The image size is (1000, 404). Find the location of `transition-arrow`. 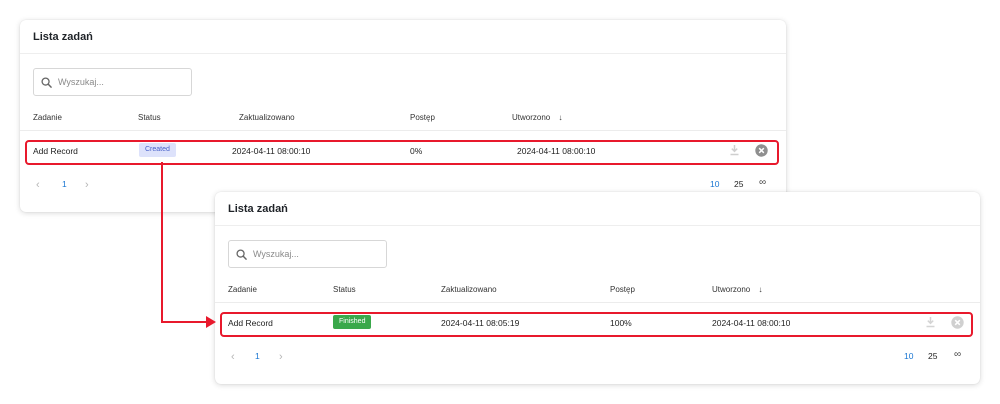

transition-arrow is located at coordinates (188, 245).